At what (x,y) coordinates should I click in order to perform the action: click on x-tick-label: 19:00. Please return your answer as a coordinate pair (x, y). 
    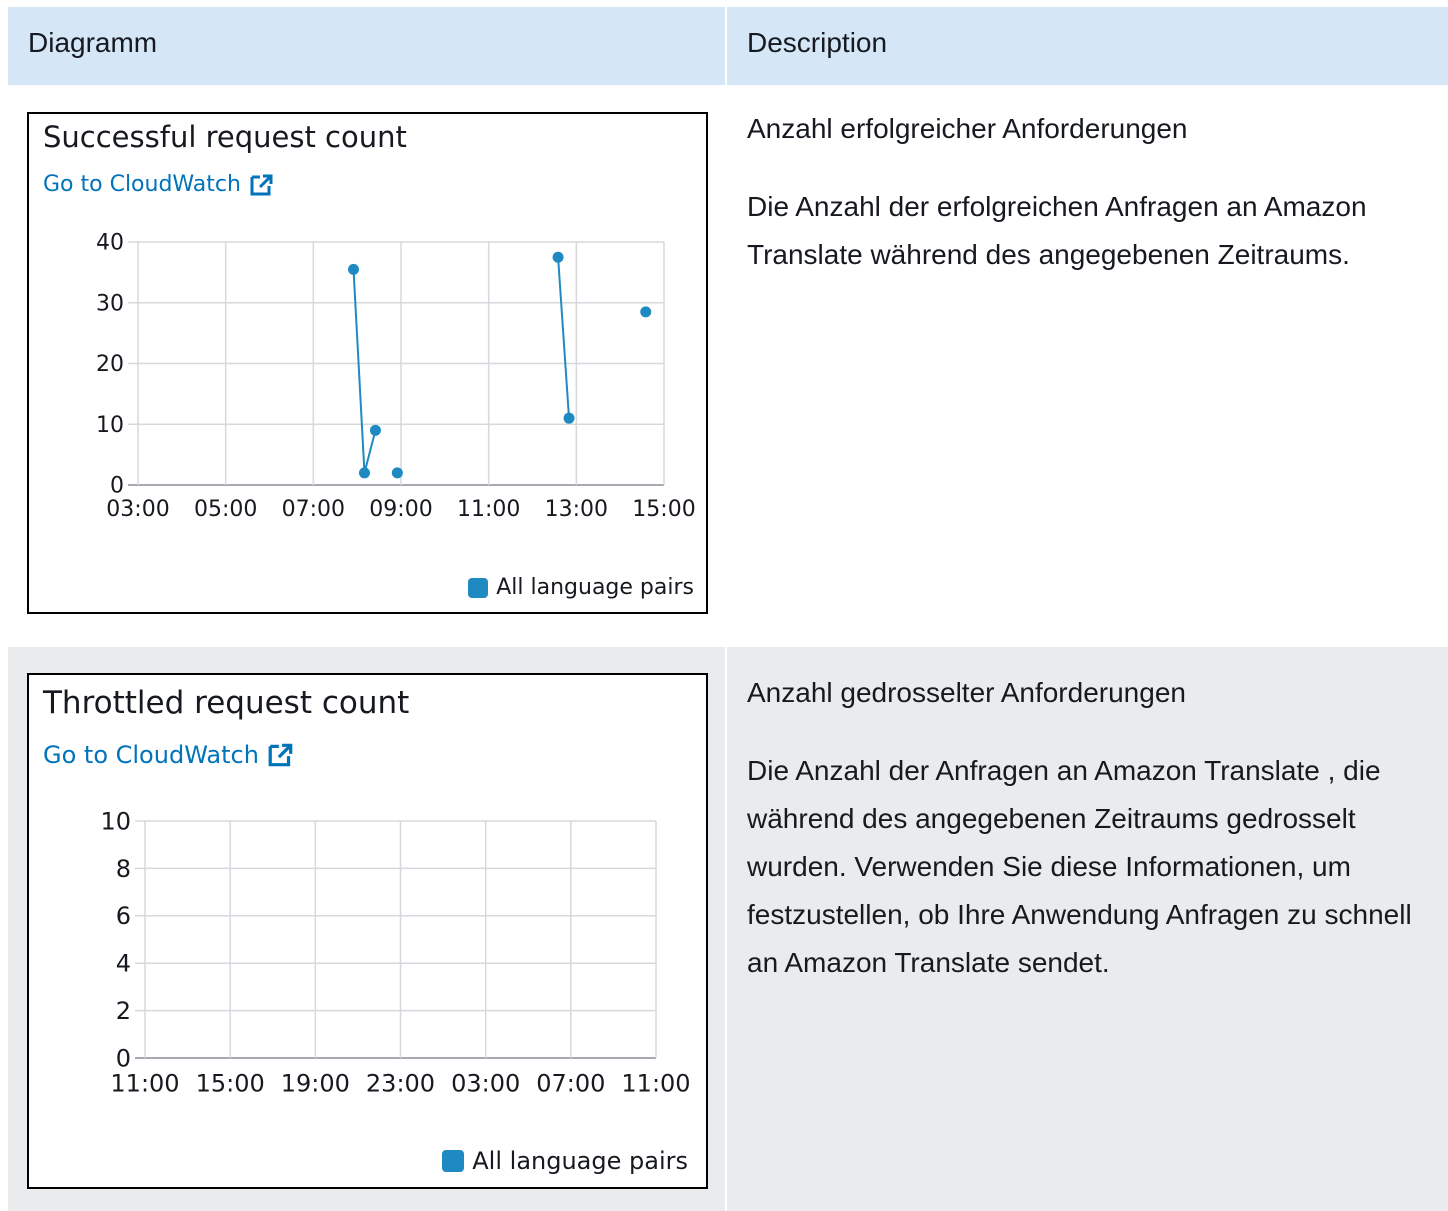
    Looking at the image, I should click on (315, 1084).